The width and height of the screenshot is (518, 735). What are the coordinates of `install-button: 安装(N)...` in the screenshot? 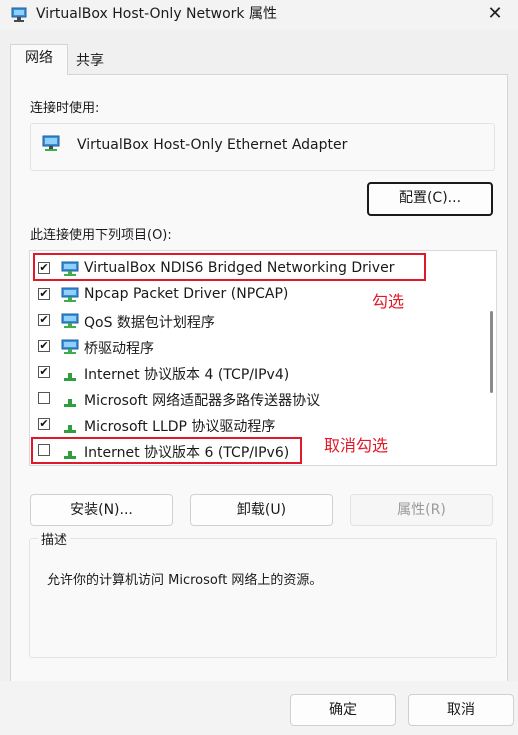 It's located at (101, 510).